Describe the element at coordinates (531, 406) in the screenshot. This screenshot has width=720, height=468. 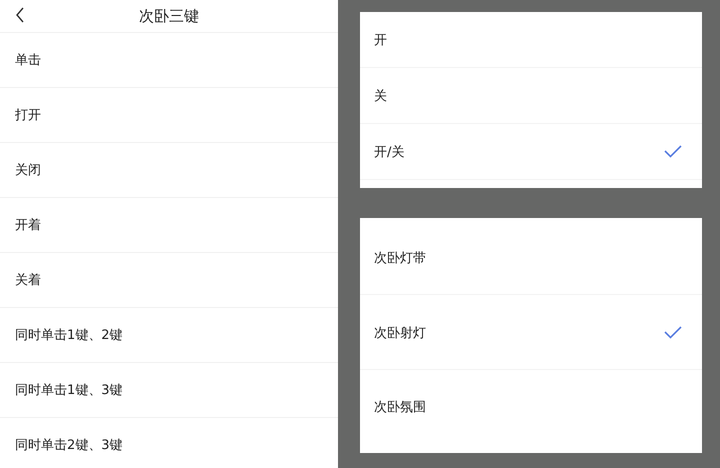
I see `option-item: 次卧氛围` at that location.